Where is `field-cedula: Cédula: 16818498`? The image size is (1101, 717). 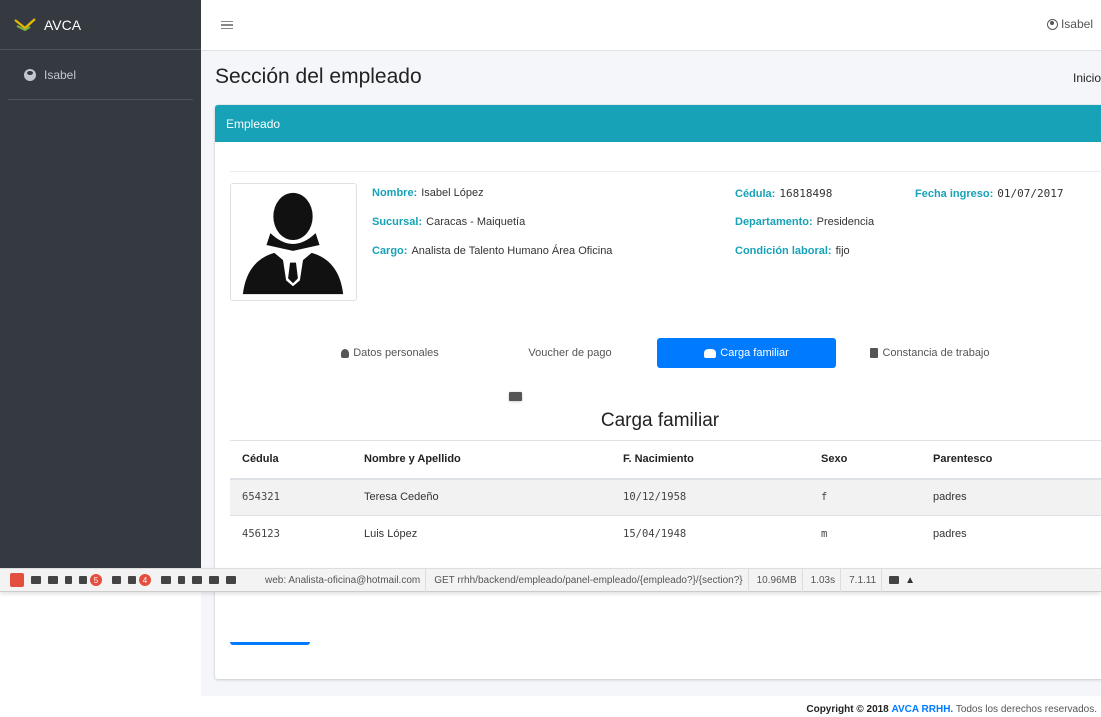
field-cedula: Cédula: 16818498 is located at coordinates (784, 193).